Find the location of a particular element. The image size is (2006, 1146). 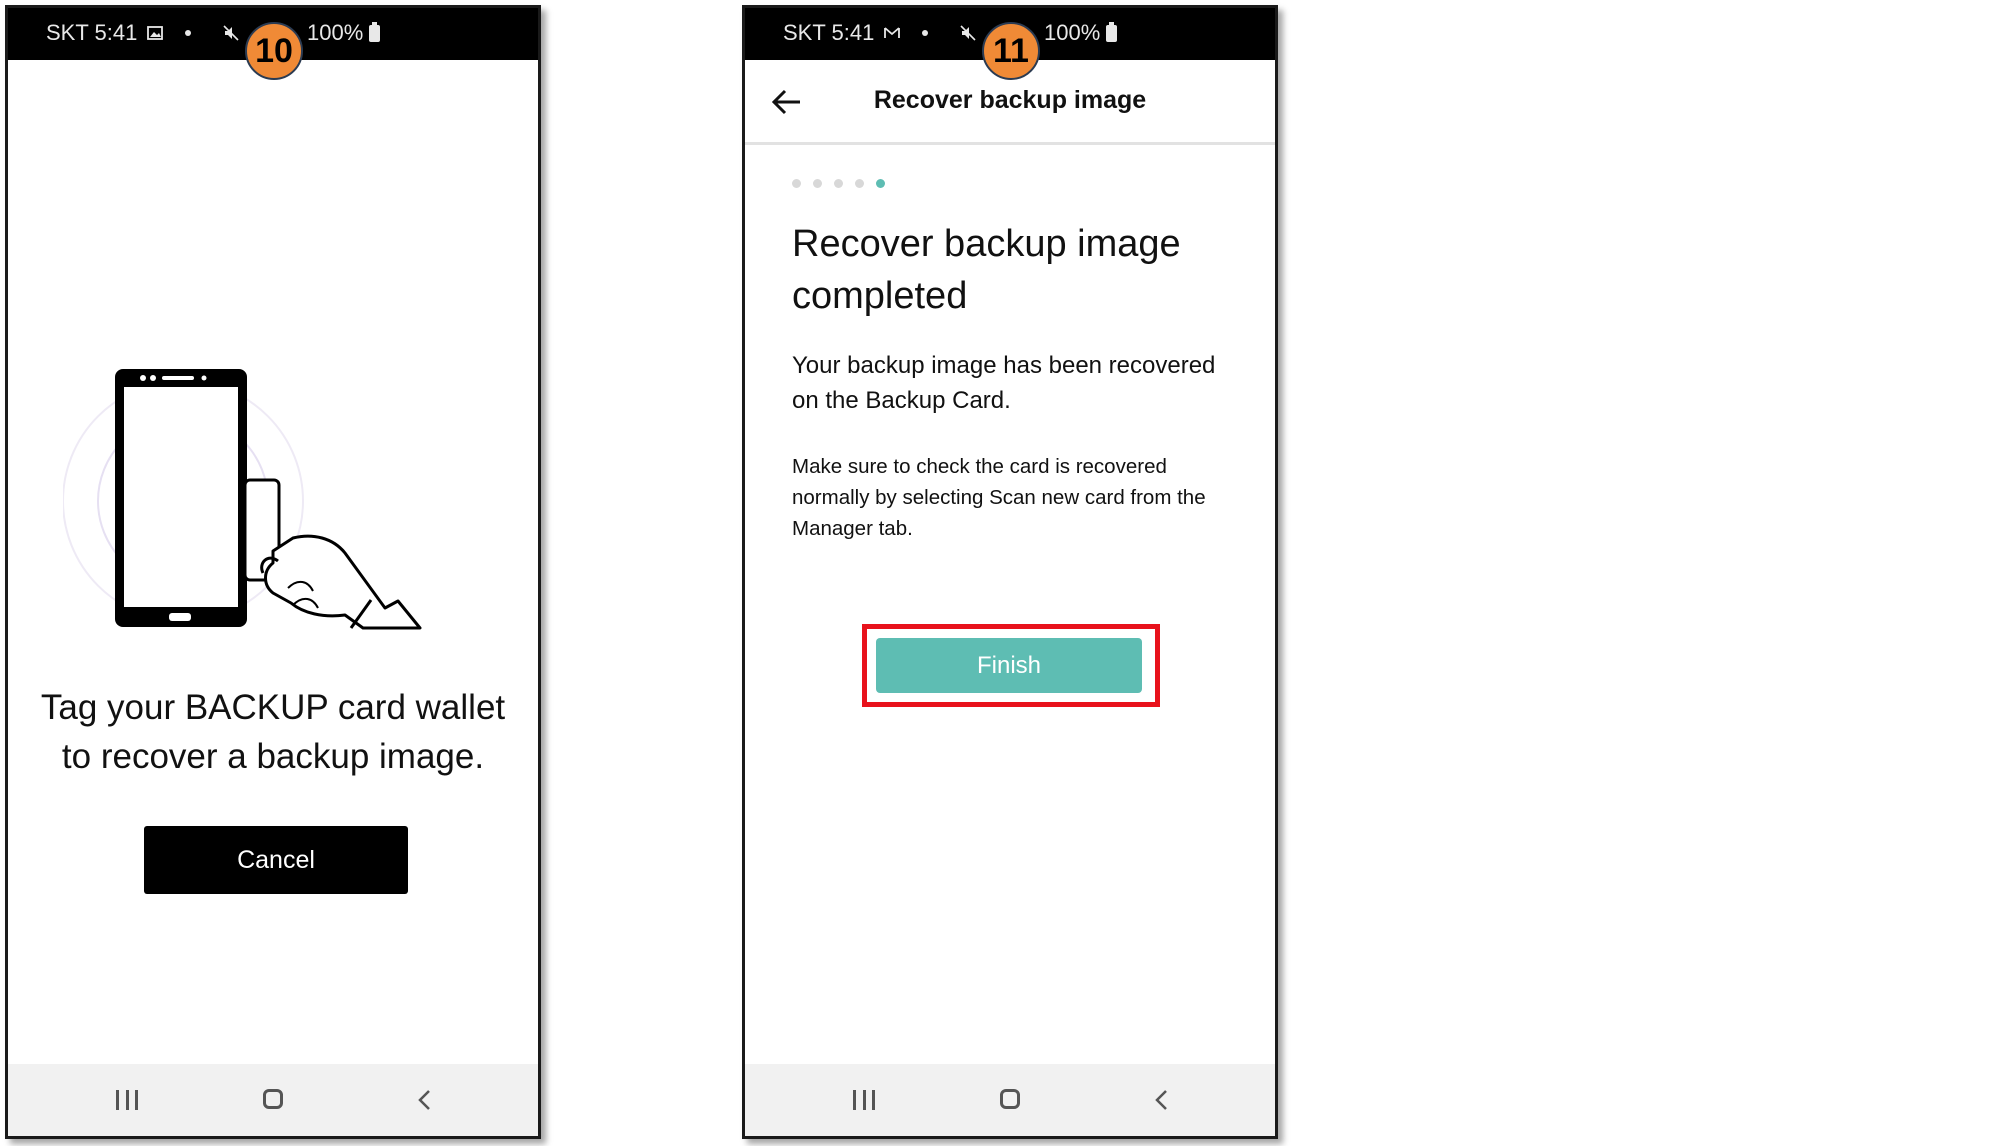

progress-dot-active is located at coordinates (880, 183).